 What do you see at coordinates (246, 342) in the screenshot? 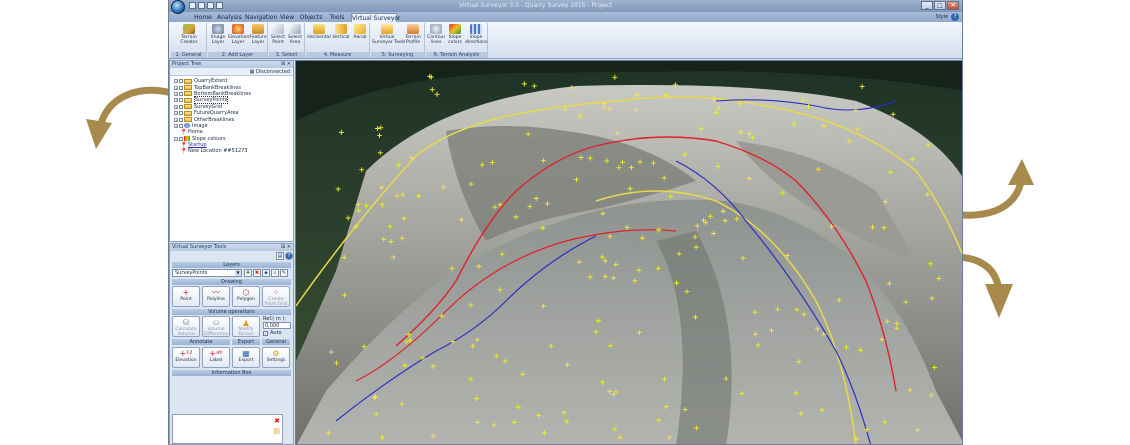
I see `export-section-header: Export` at bounding box center [246, 342].